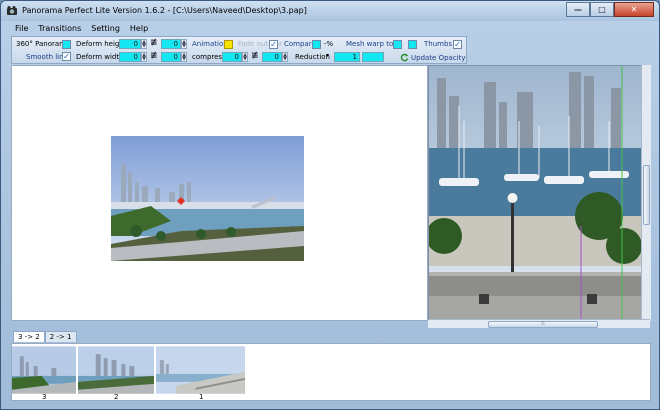 The image size is (660, 410). What do you see at coordinates (171, 57) in the screenshot?
I see `deform-width-field-2: 0` at bounding box center [171, 57].